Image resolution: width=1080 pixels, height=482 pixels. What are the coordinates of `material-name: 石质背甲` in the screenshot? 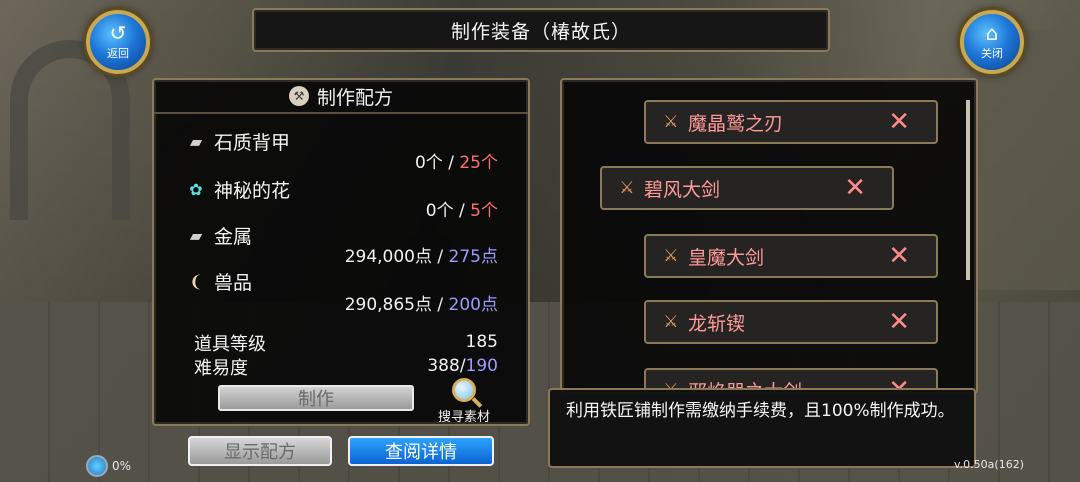 It's located at (252, 143).